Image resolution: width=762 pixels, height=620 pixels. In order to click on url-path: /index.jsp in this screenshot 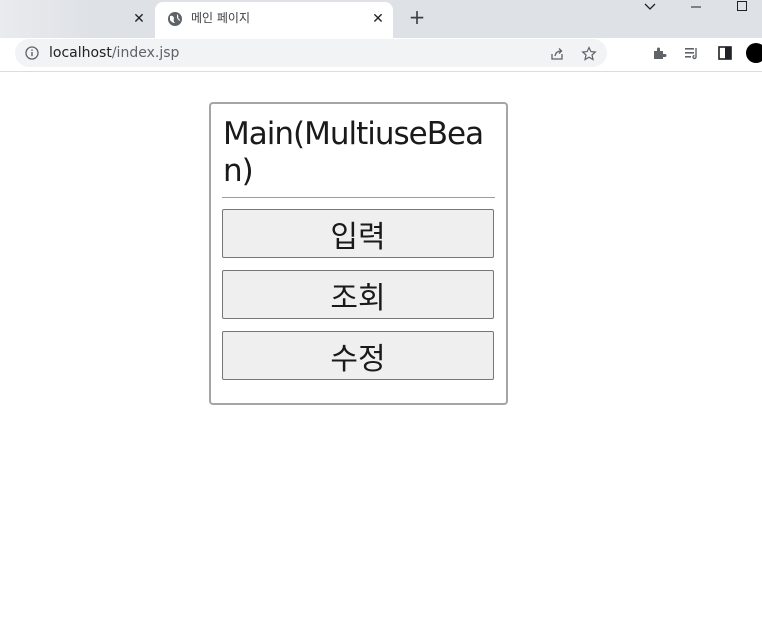, I will do `click(145, 53)`.